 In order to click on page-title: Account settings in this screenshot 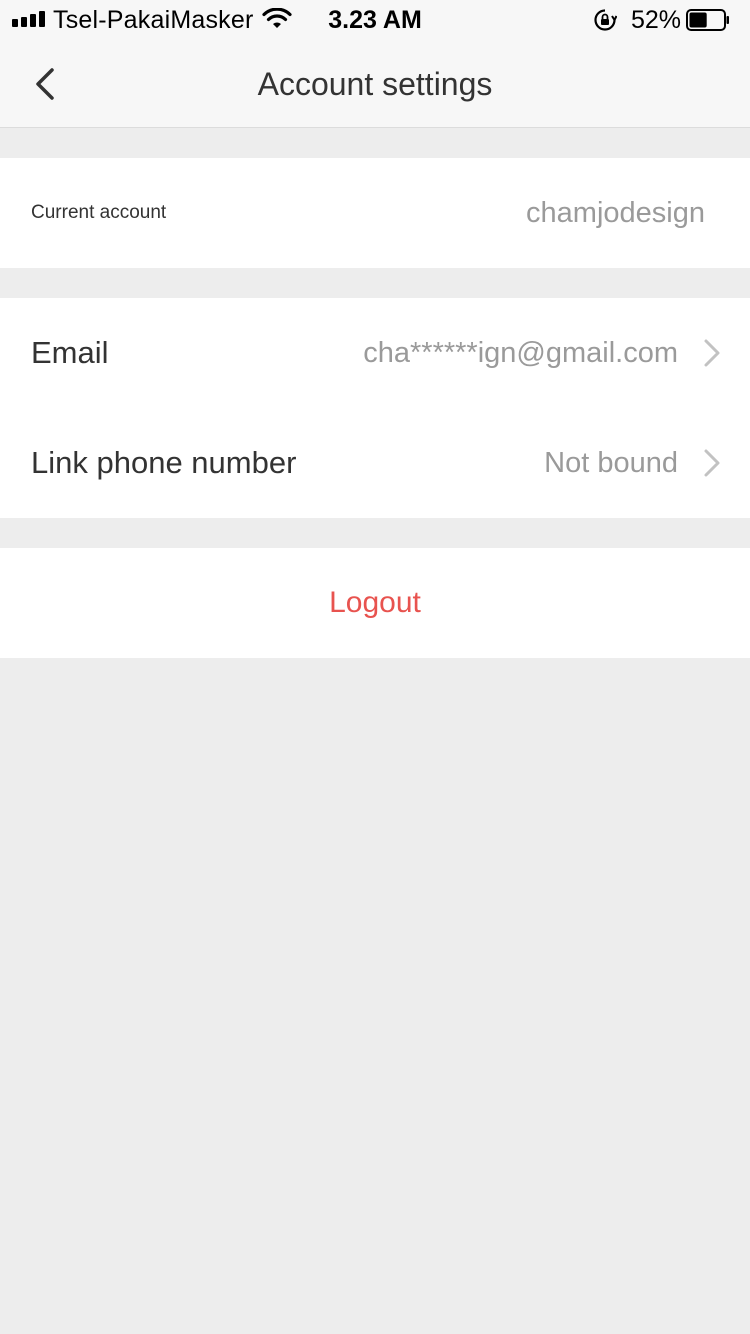, I will do `click(375, 84)`.